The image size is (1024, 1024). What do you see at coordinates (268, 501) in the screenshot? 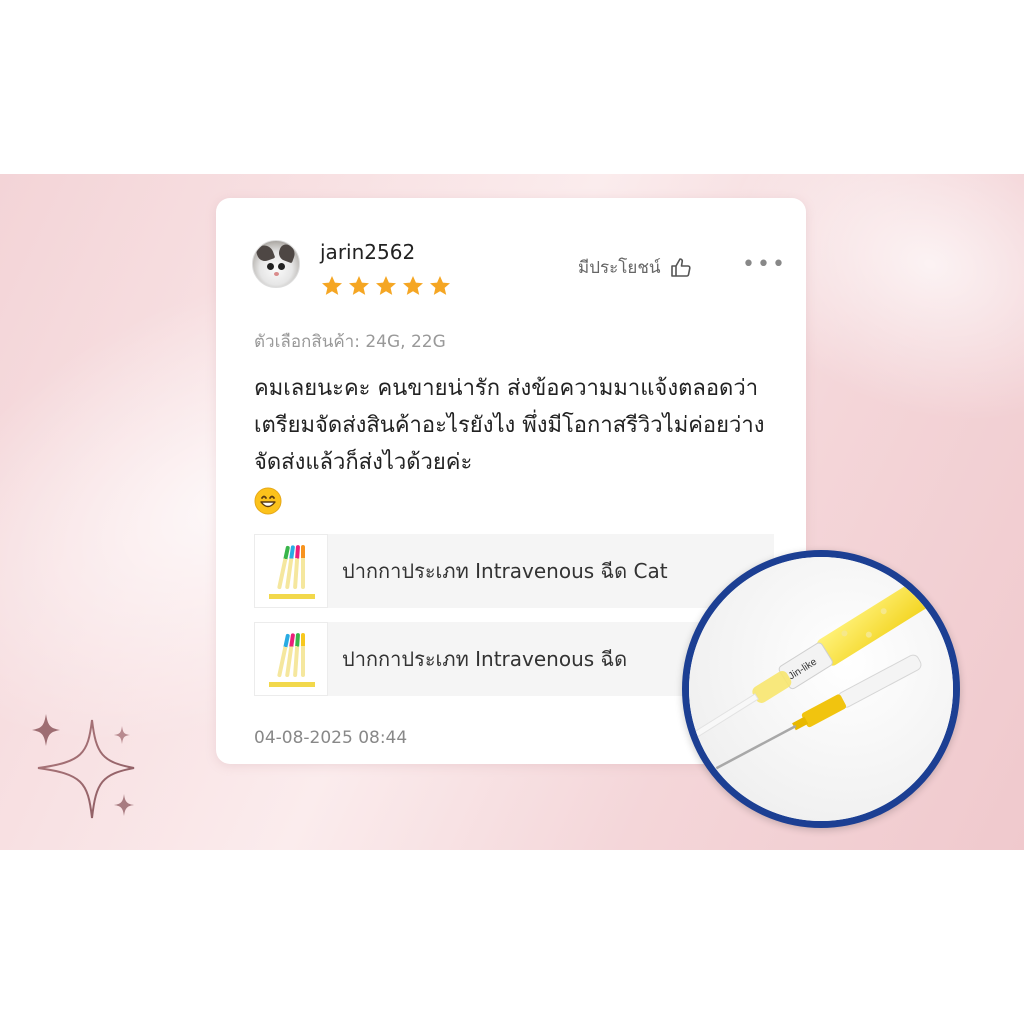
I see `grinning-face-icon` at bounding box center [268, 501].